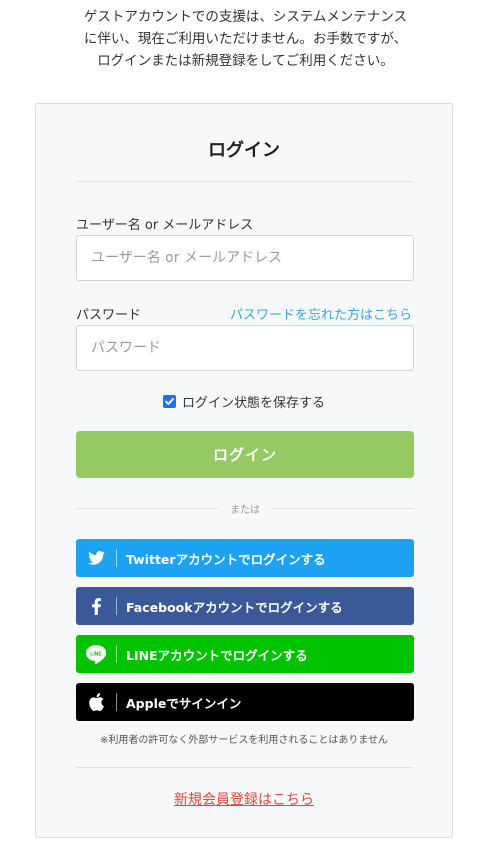 The height and width of the screenshot is (857, 491). Describe the element at coordinates (244, 181) in the screenshot. I see `title-divider` at that location.